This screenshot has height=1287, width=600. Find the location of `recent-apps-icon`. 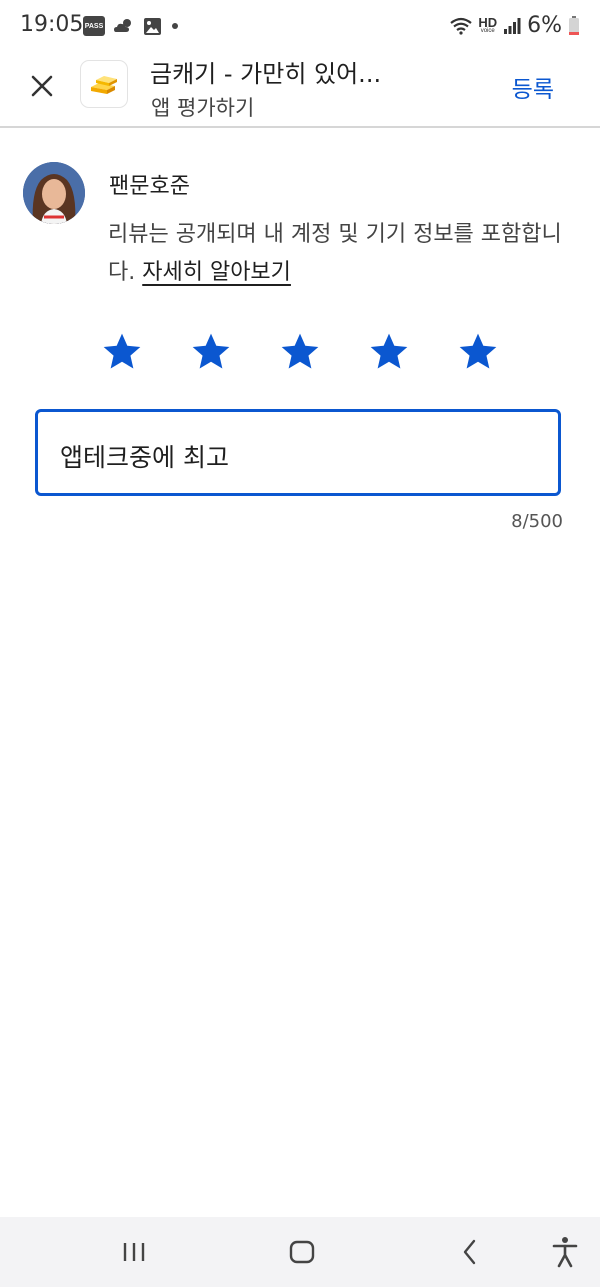

recent-apps-icon is located at coordinates (134, 1252).